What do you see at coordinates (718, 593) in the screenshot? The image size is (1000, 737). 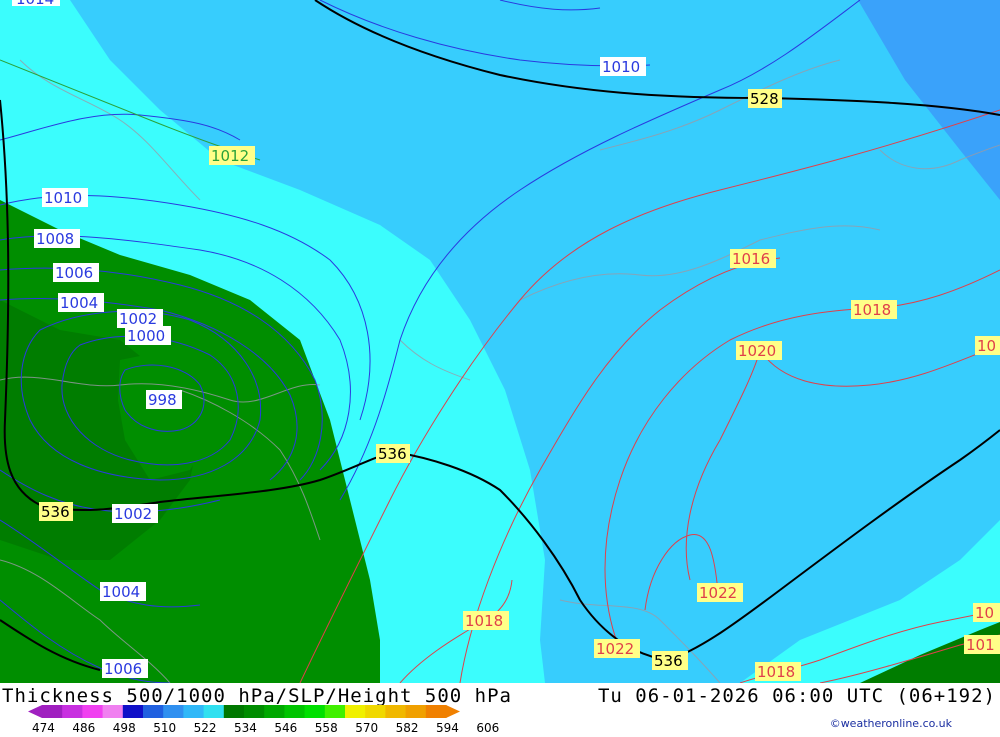 I see `slp-label-1022-east: 1022` at bounding box center [718, 593].